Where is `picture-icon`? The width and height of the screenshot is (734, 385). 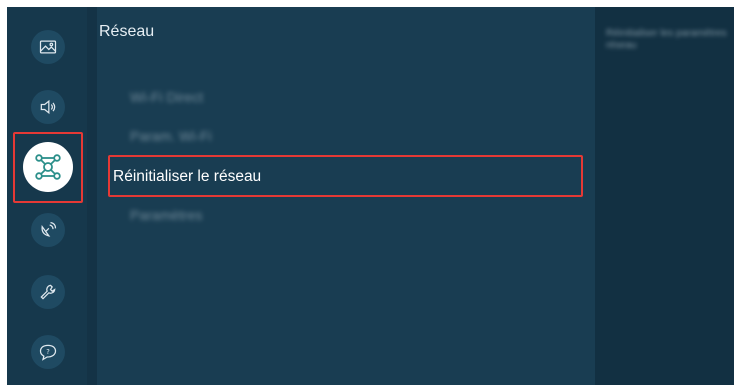
picture-icon is located at coordinates (48, 47).